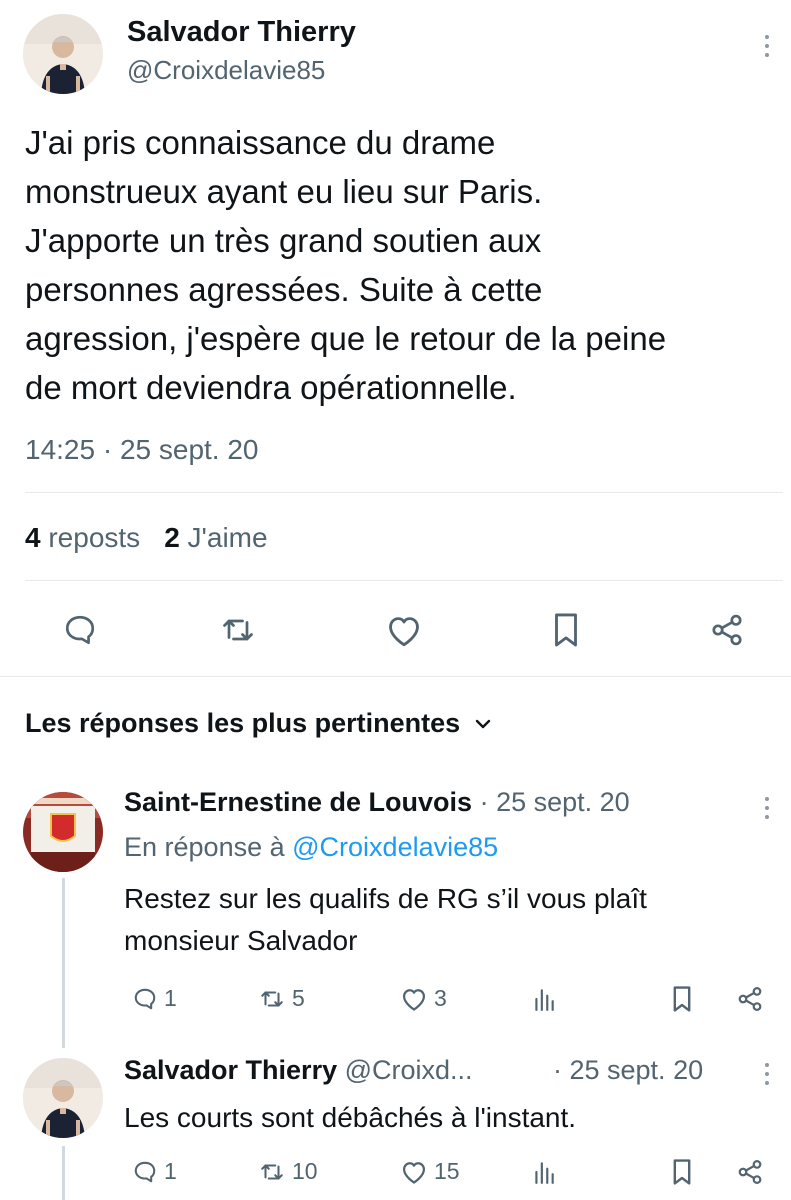 The height and width of the screenshot is (1200, 791). I want to click on tweet-text-line: de mort deviendra opérationnelle., so click(271, 387).